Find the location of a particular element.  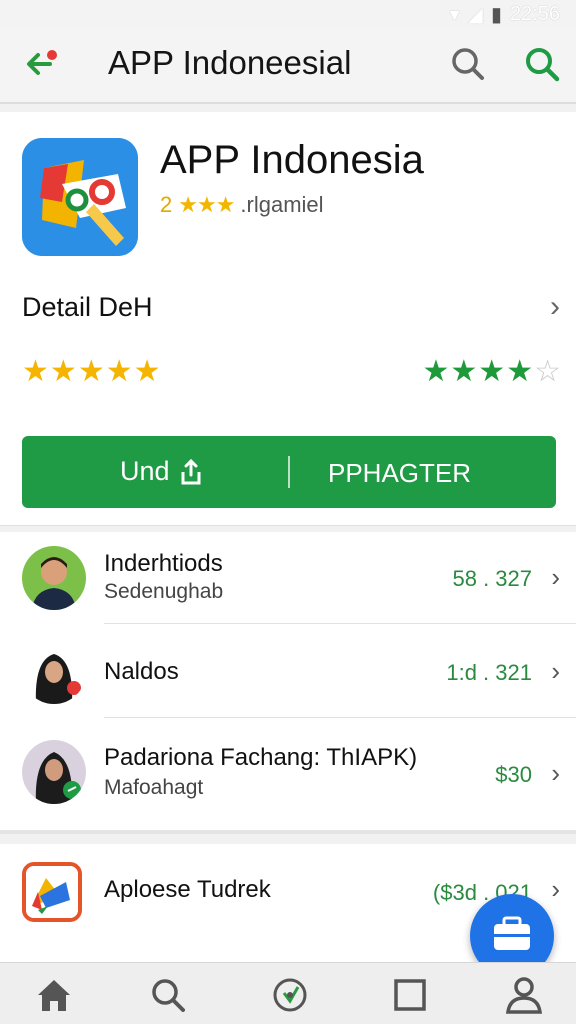

app-rating-line: 2 ★★★ .rlgamiel is located at coordinates (242, 205).